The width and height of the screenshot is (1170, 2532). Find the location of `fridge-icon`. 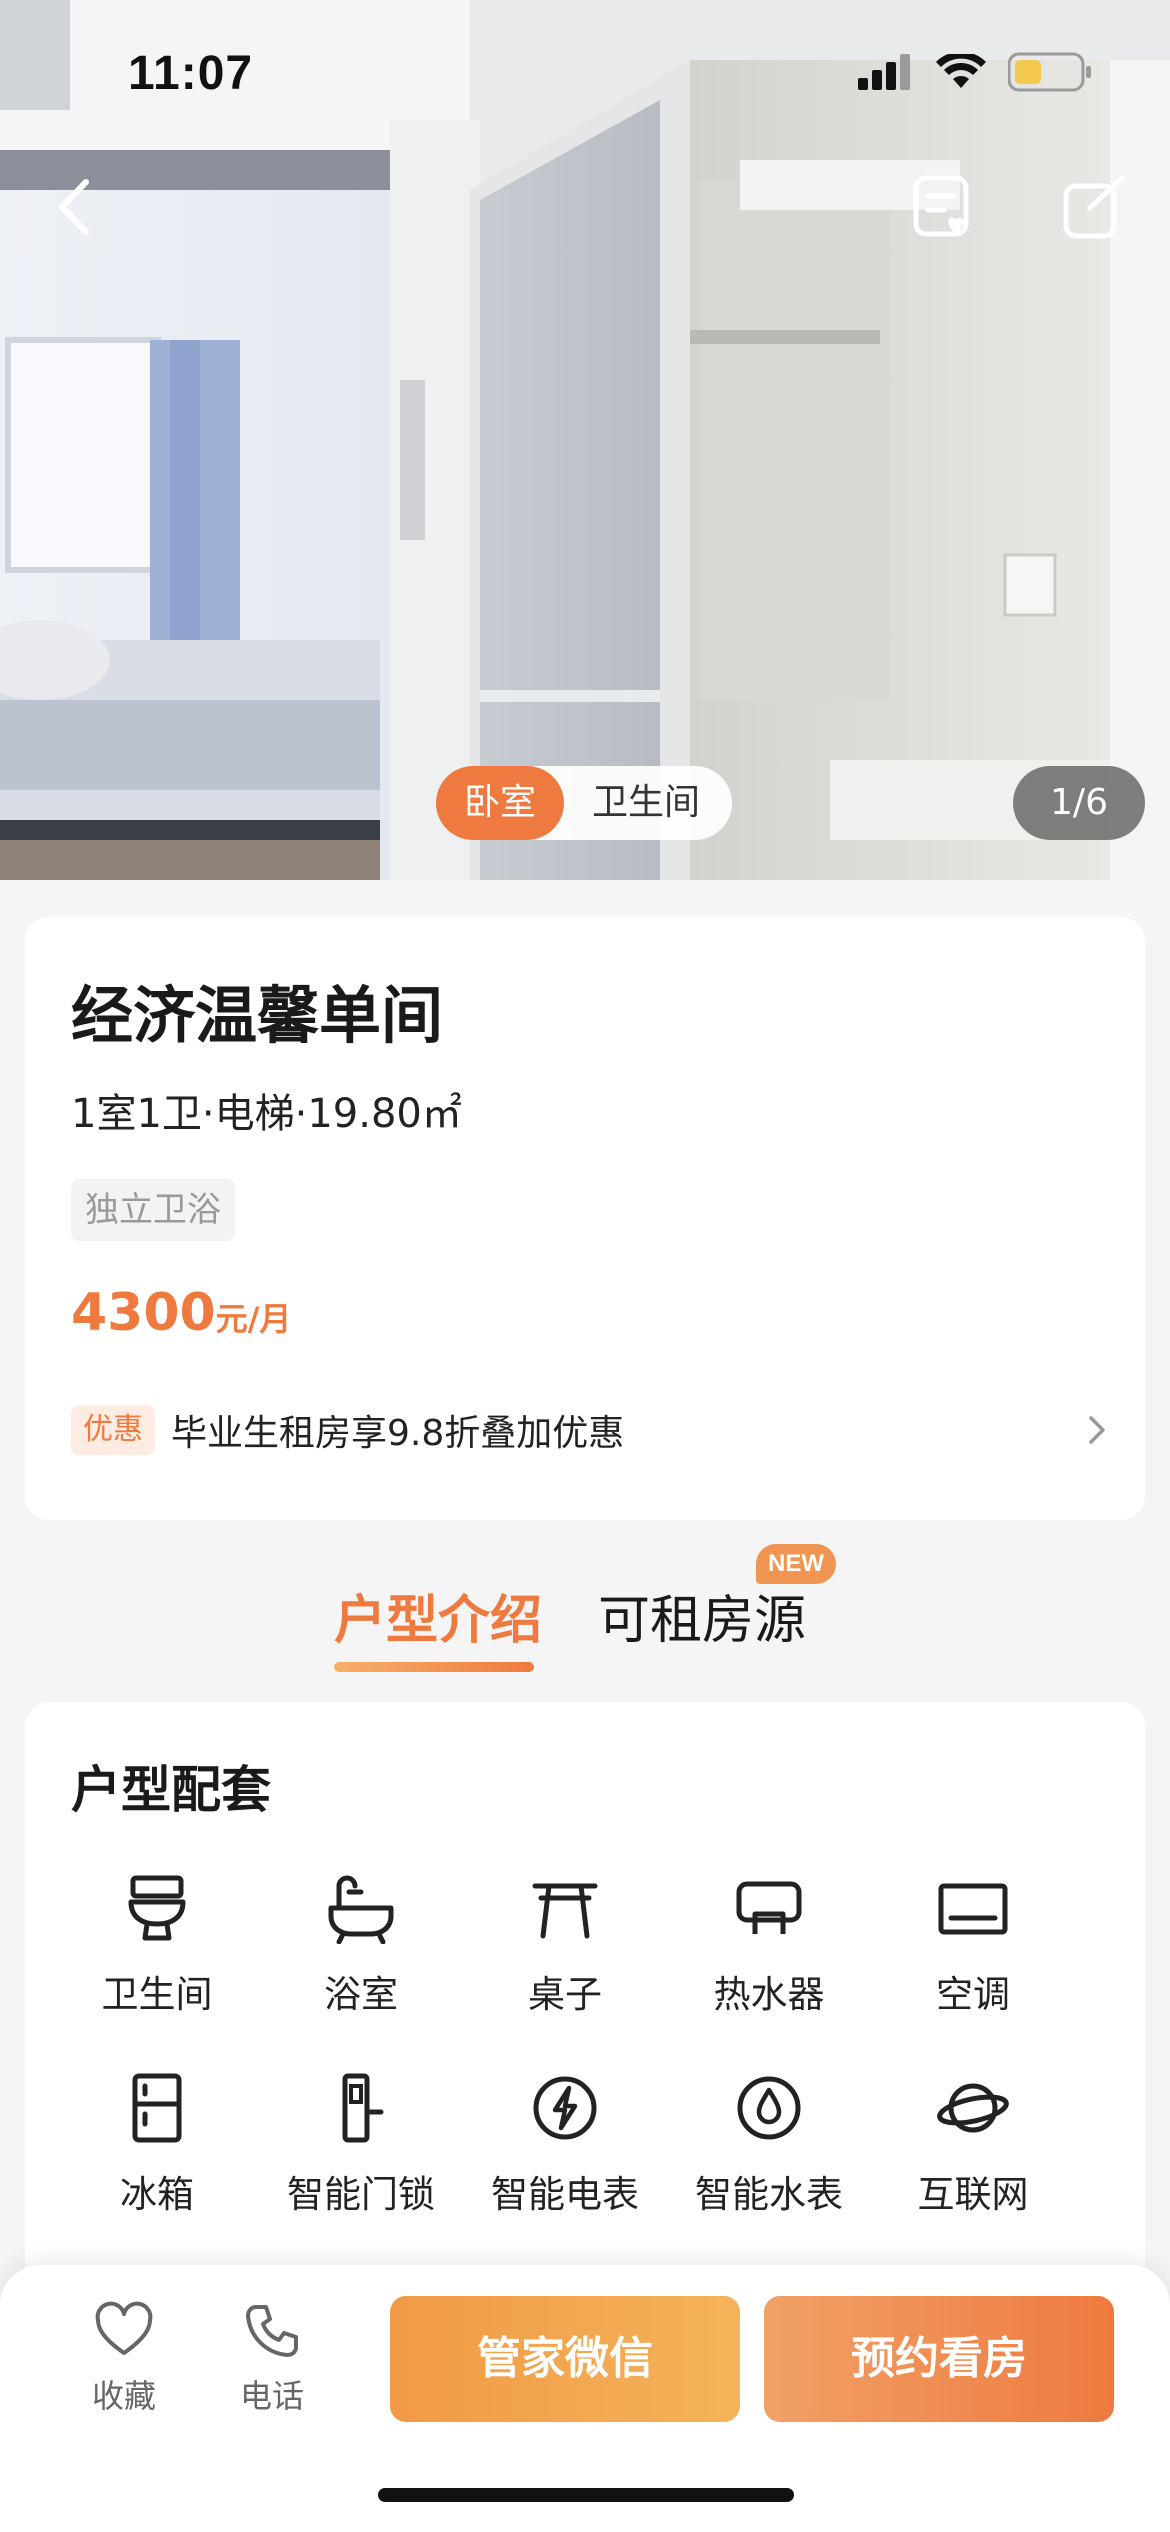

fridge-icon is located at coordinates (157, 2108).